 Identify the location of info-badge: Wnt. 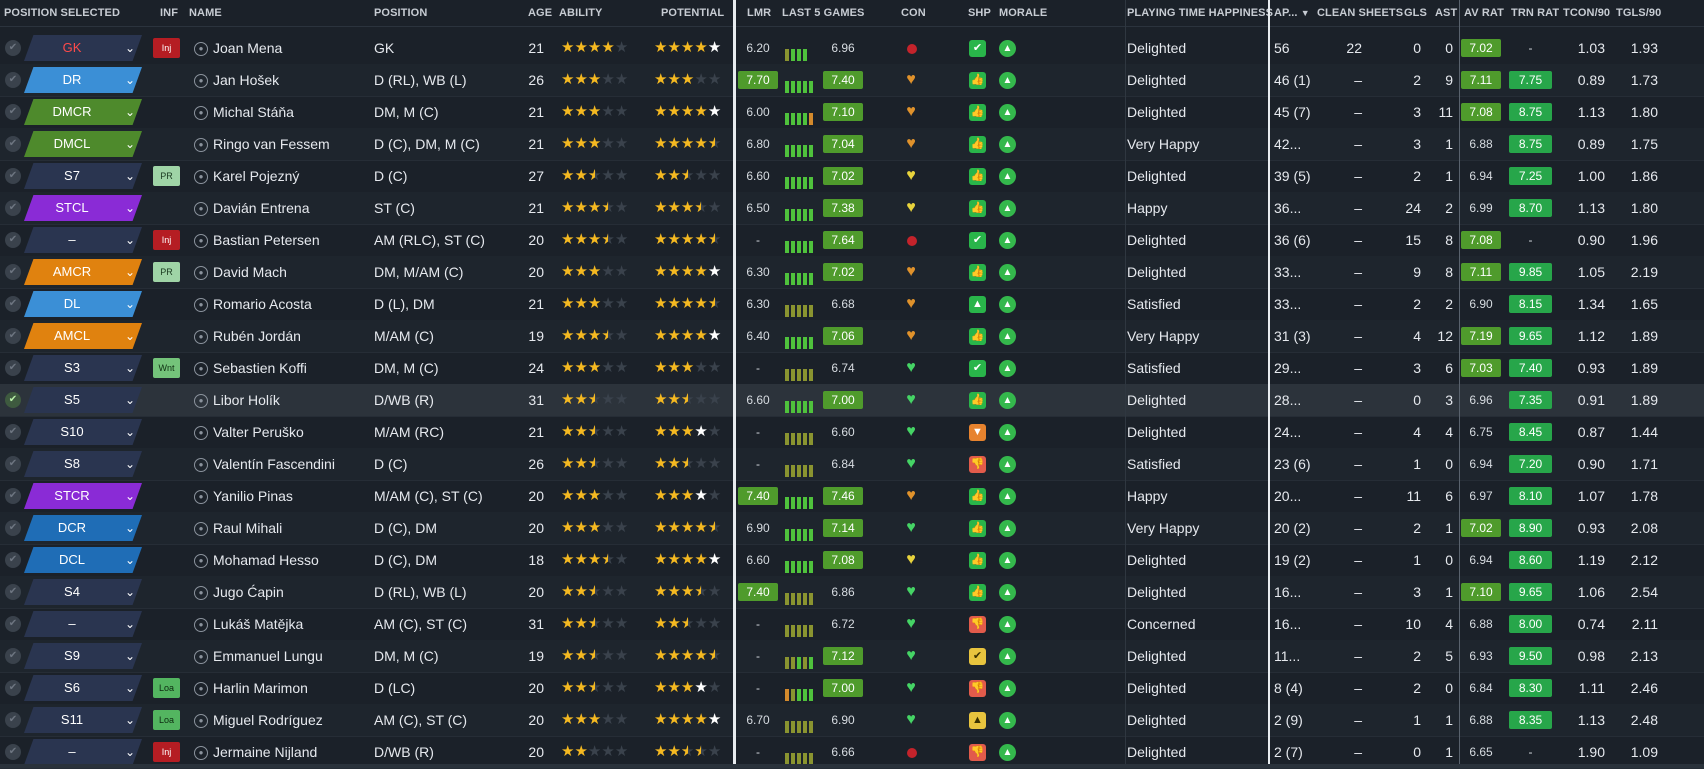
(166, 368).